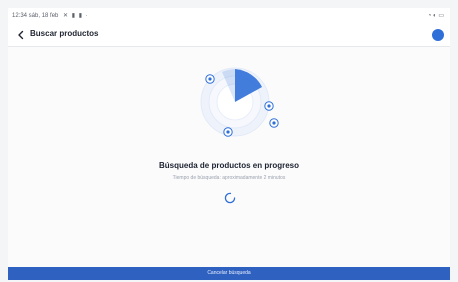  What do you see at coordinates (228, 165) in the screenshot?
I see `progress-title: Búsqueda de productos en progreso` at bounding box center [228, 165].